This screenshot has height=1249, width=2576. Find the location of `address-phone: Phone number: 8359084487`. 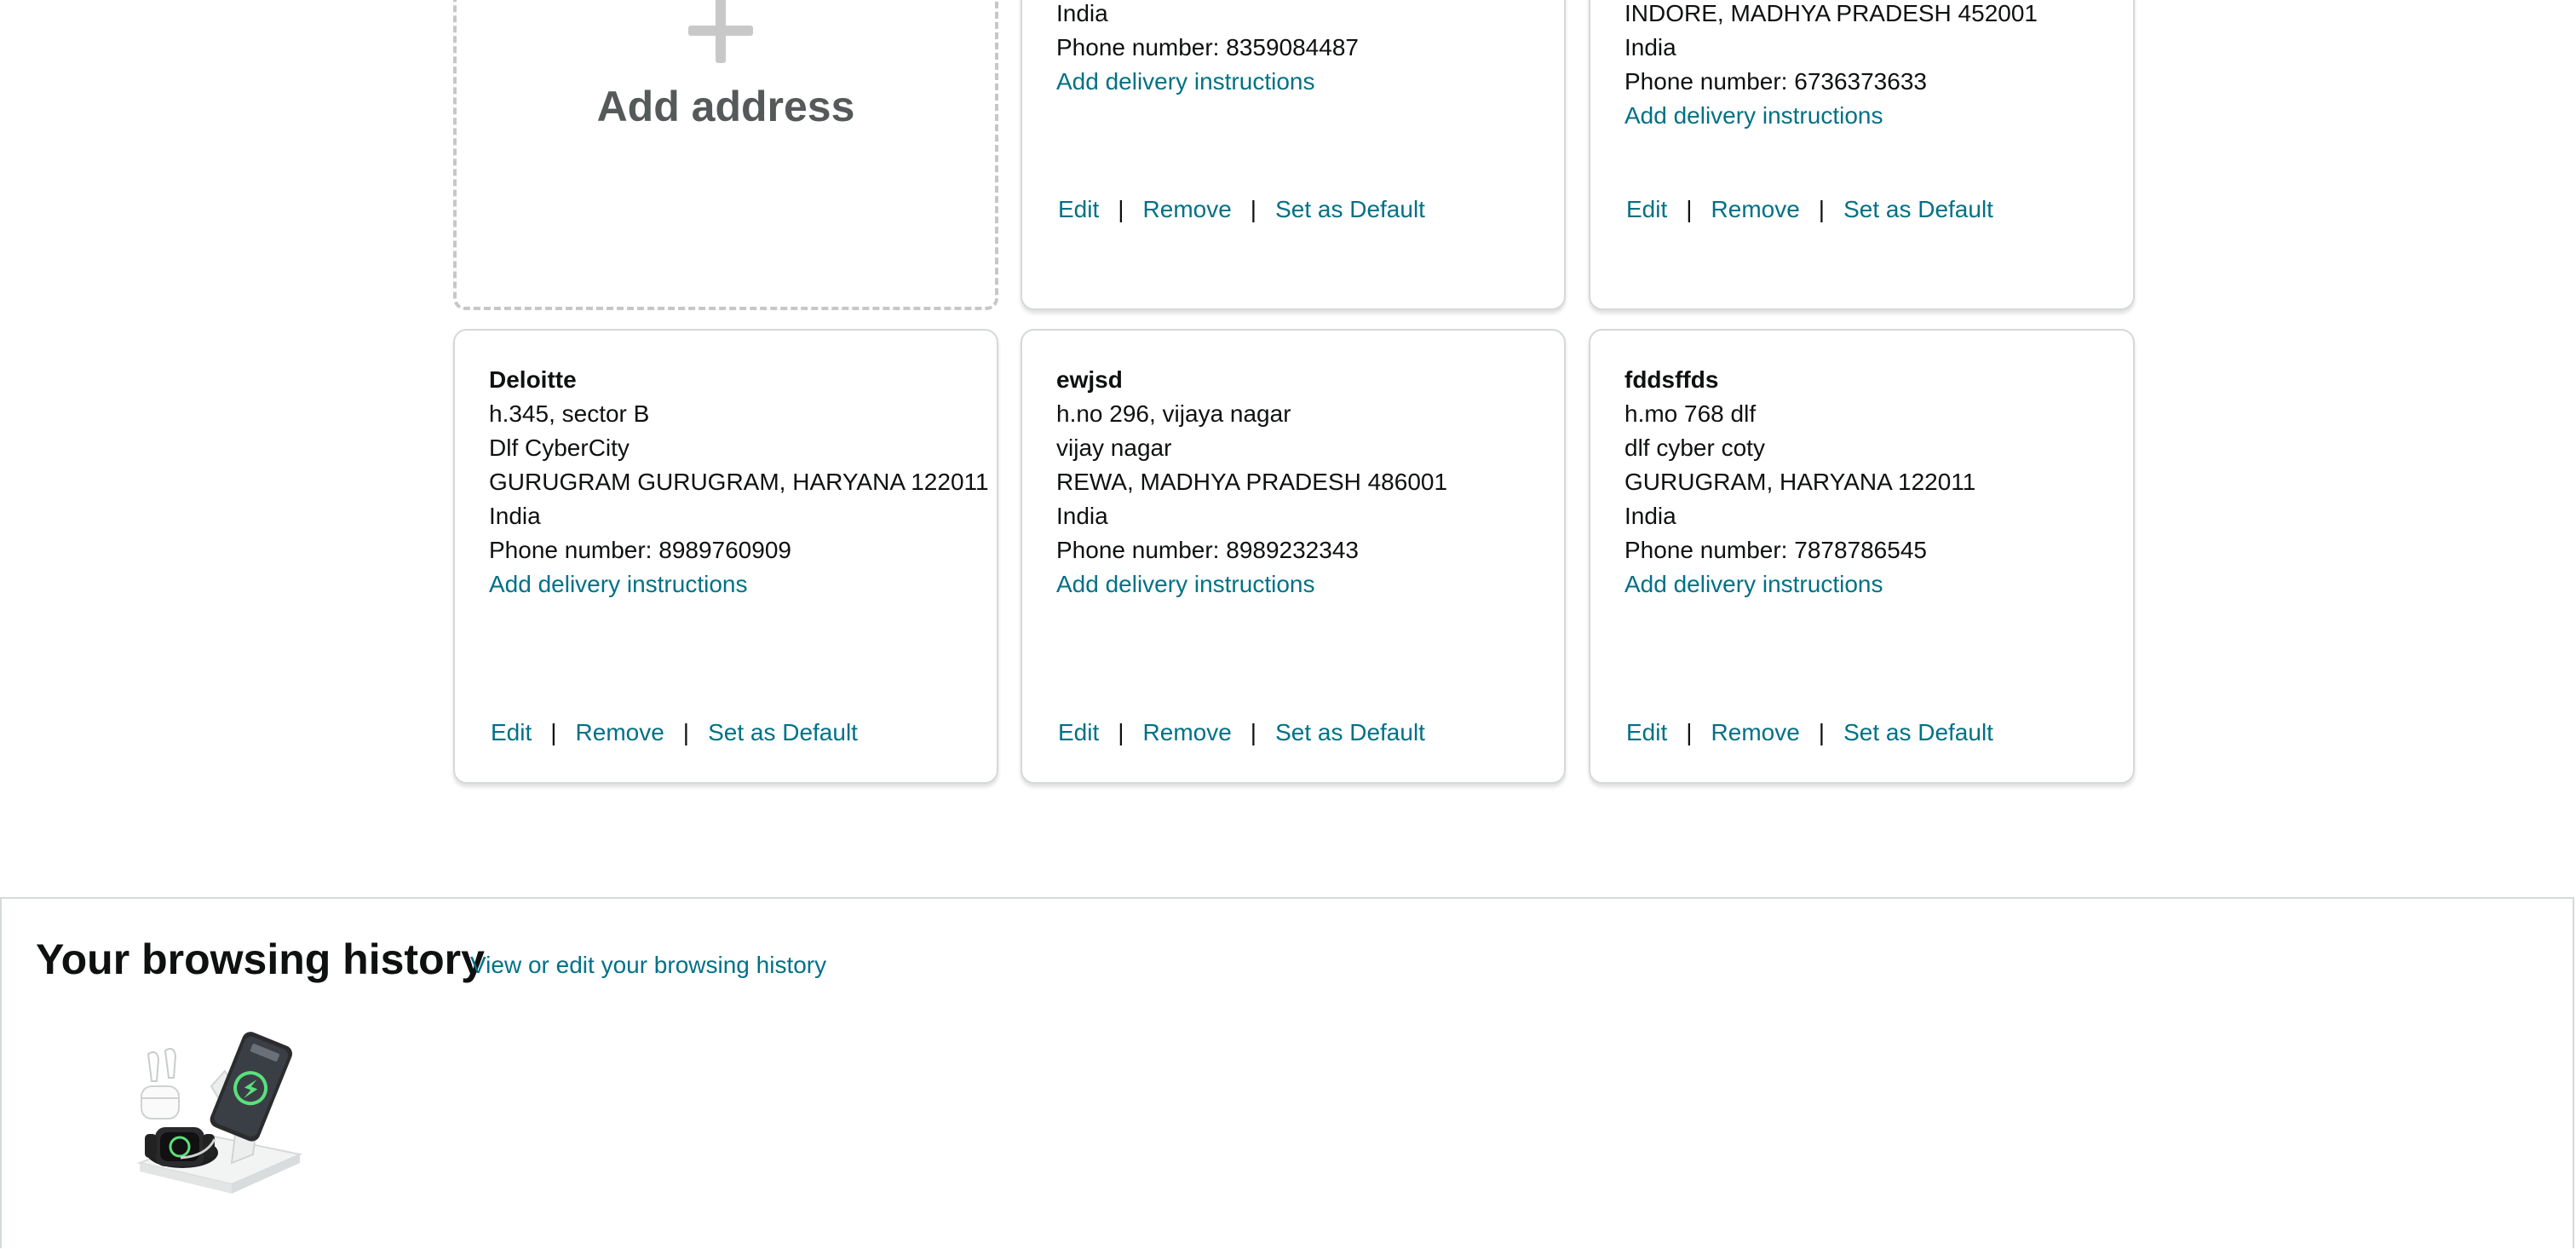

address-phone: Phone number: 8359084487 is located at coordinates (1208, 47).